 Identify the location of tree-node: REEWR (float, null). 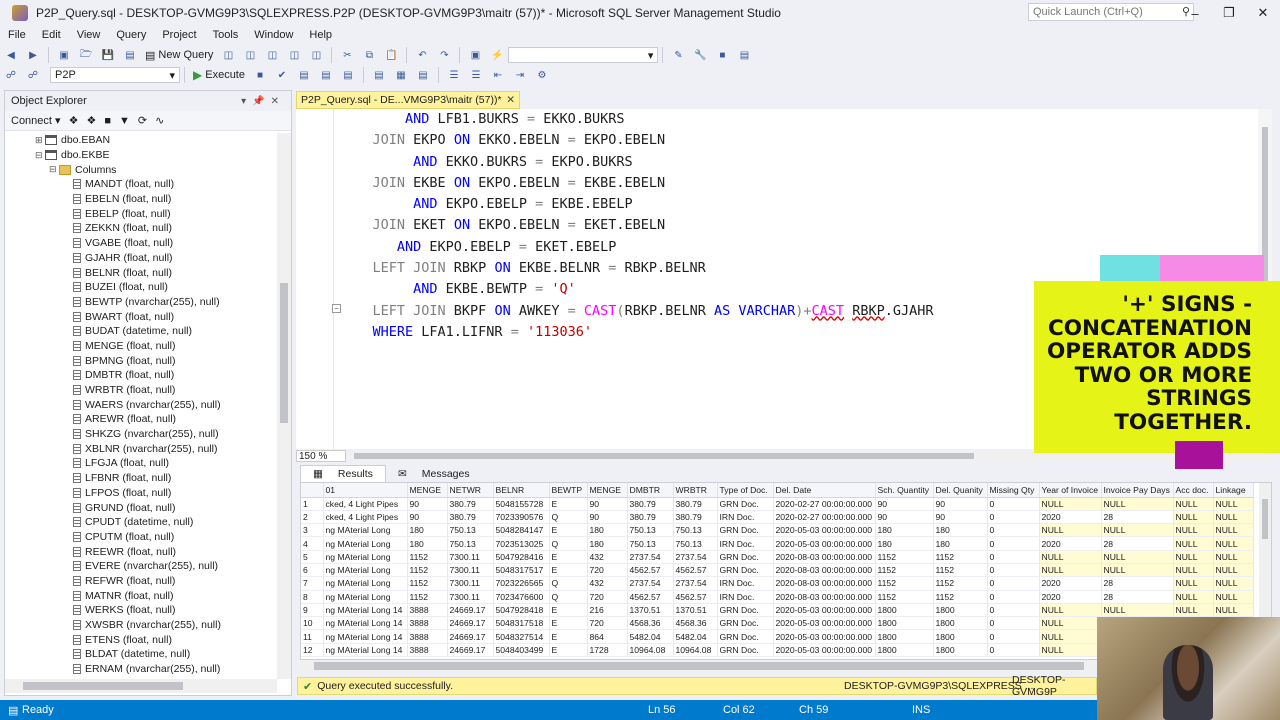
(141, 551).